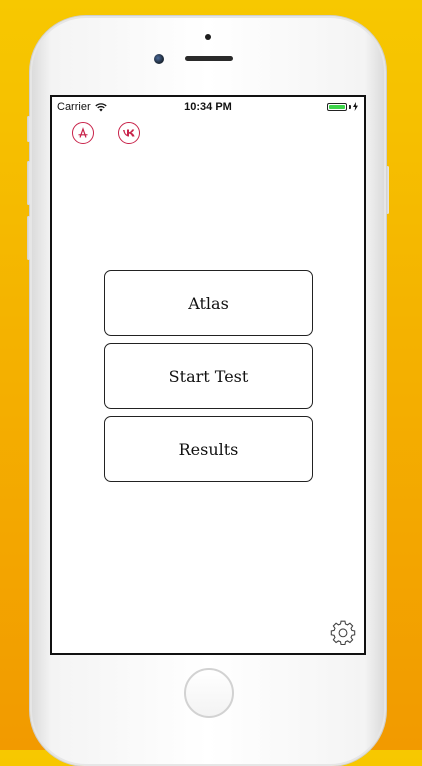  What do you see at coordinates (209, 693) in the screenshot?
I see `home-button` at bounding box center [209, 693].